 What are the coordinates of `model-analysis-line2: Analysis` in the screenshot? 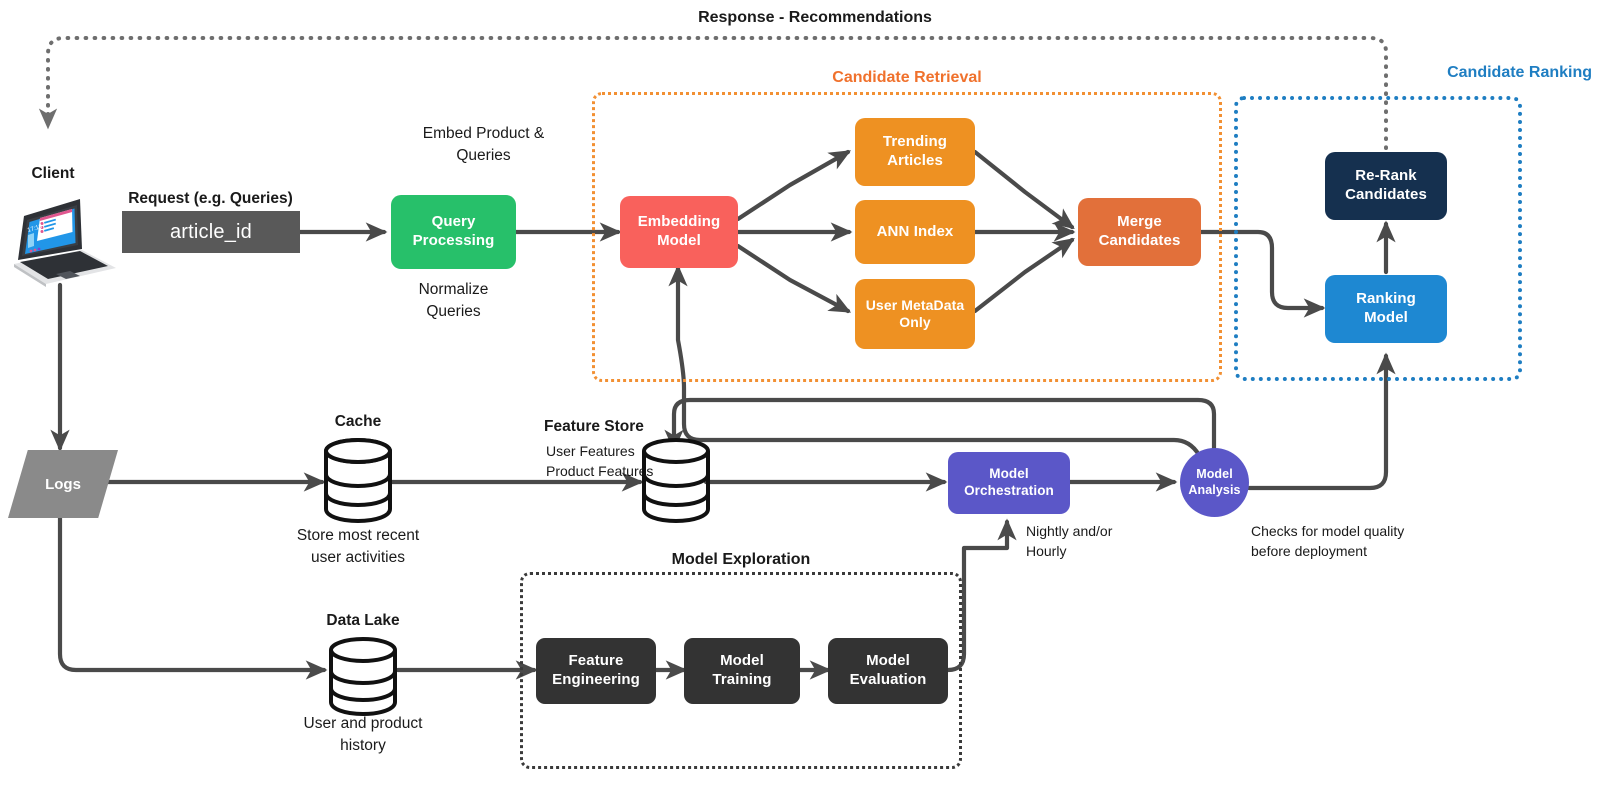 It's located at (1214, 489).